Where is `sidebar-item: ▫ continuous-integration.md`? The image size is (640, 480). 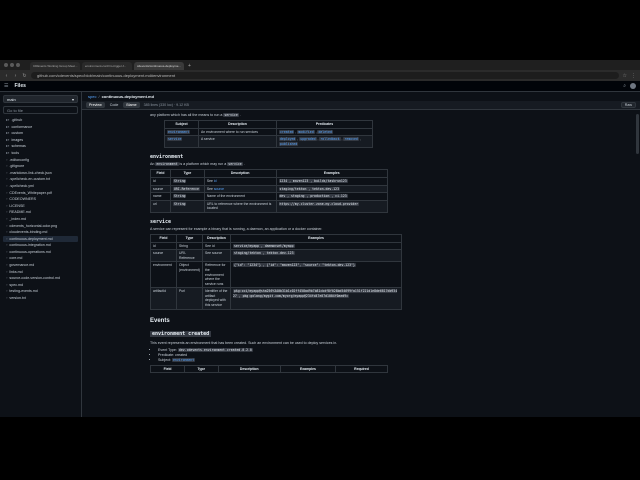 sidebar-item: ▫ continuous-integration.md is located at coordinates (40, 245).